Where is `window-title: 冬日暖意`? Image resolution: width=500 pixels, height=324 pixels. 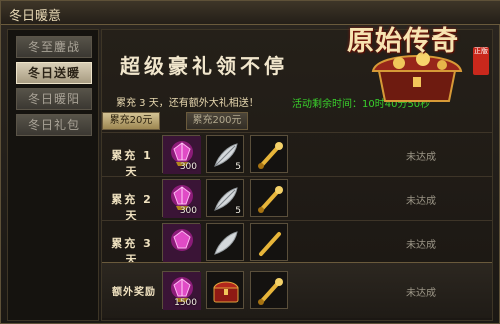
window-title: 冬日暖意 is located at coordinates (35, 16).